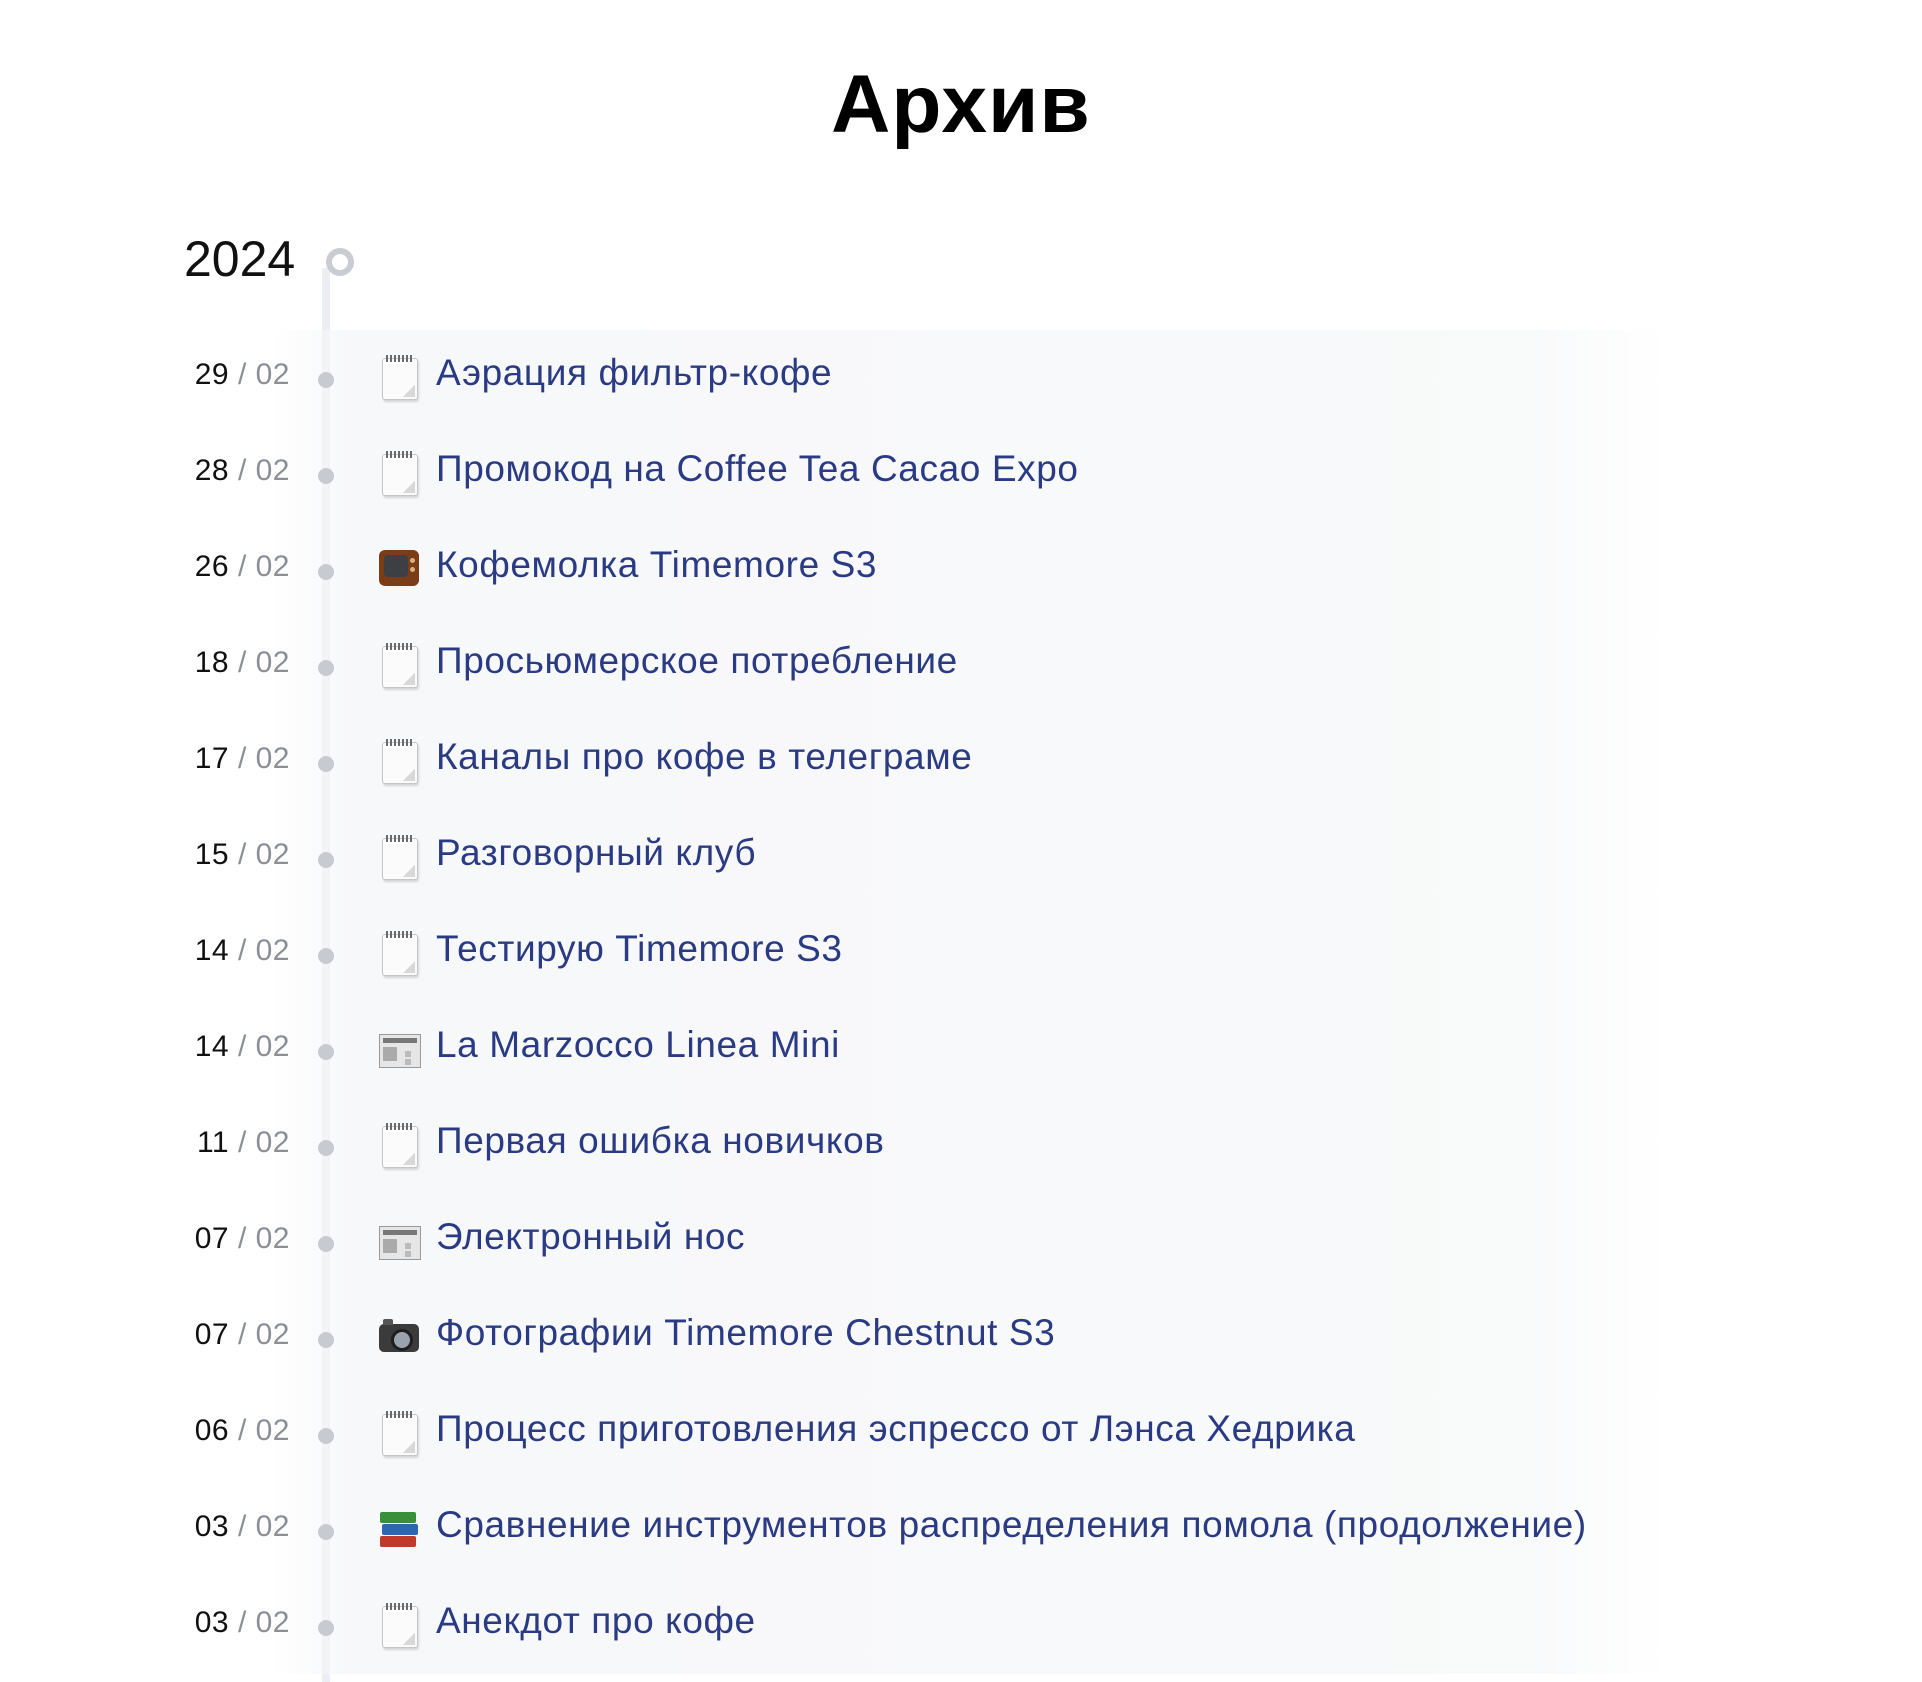  I want to click on entry-day: 18, so click(212, 662).